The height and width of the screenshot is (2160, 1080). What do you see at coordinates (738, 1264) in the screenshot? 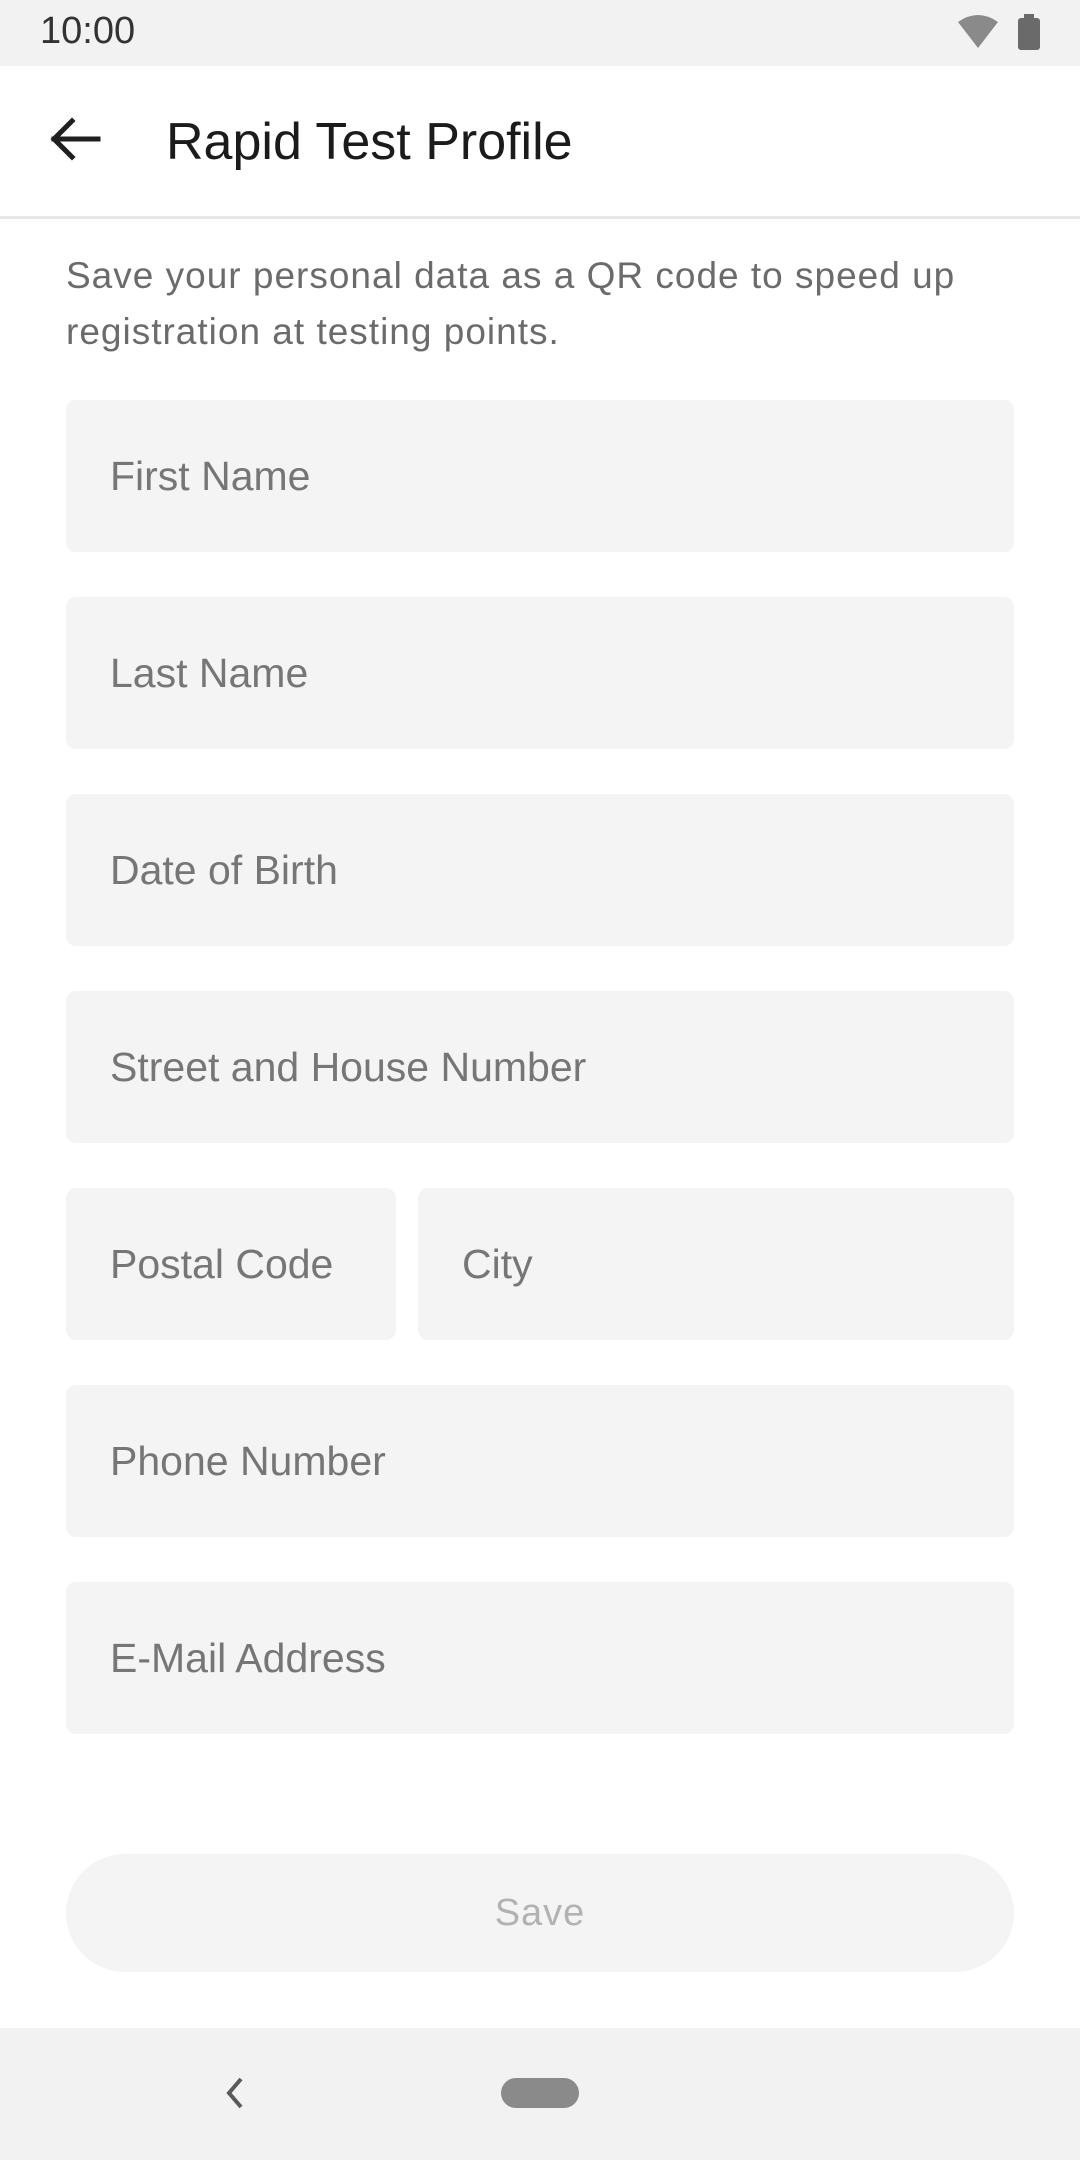
I see `city-input` at bounding box center [738, 1264].